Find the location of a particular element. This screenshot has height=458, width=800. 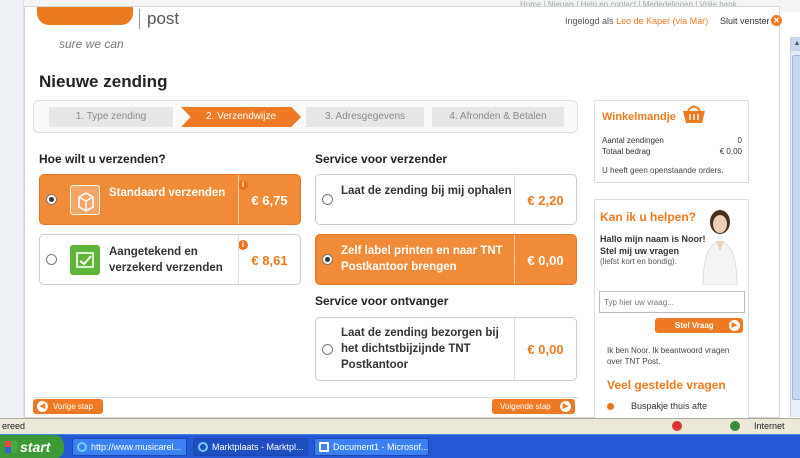

scroll-up-icon: ▲ is located at coordinates (795, 44).